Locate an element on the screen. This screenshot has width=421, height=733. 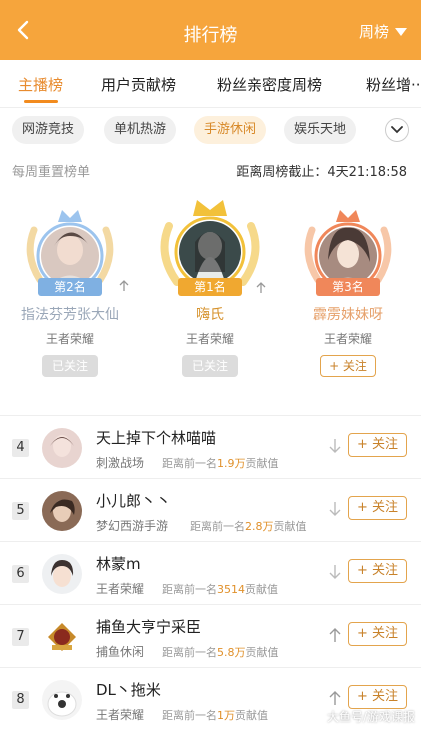
streamer-name: 天上掉下个林喵喵 is located at coordinates (156, 438).